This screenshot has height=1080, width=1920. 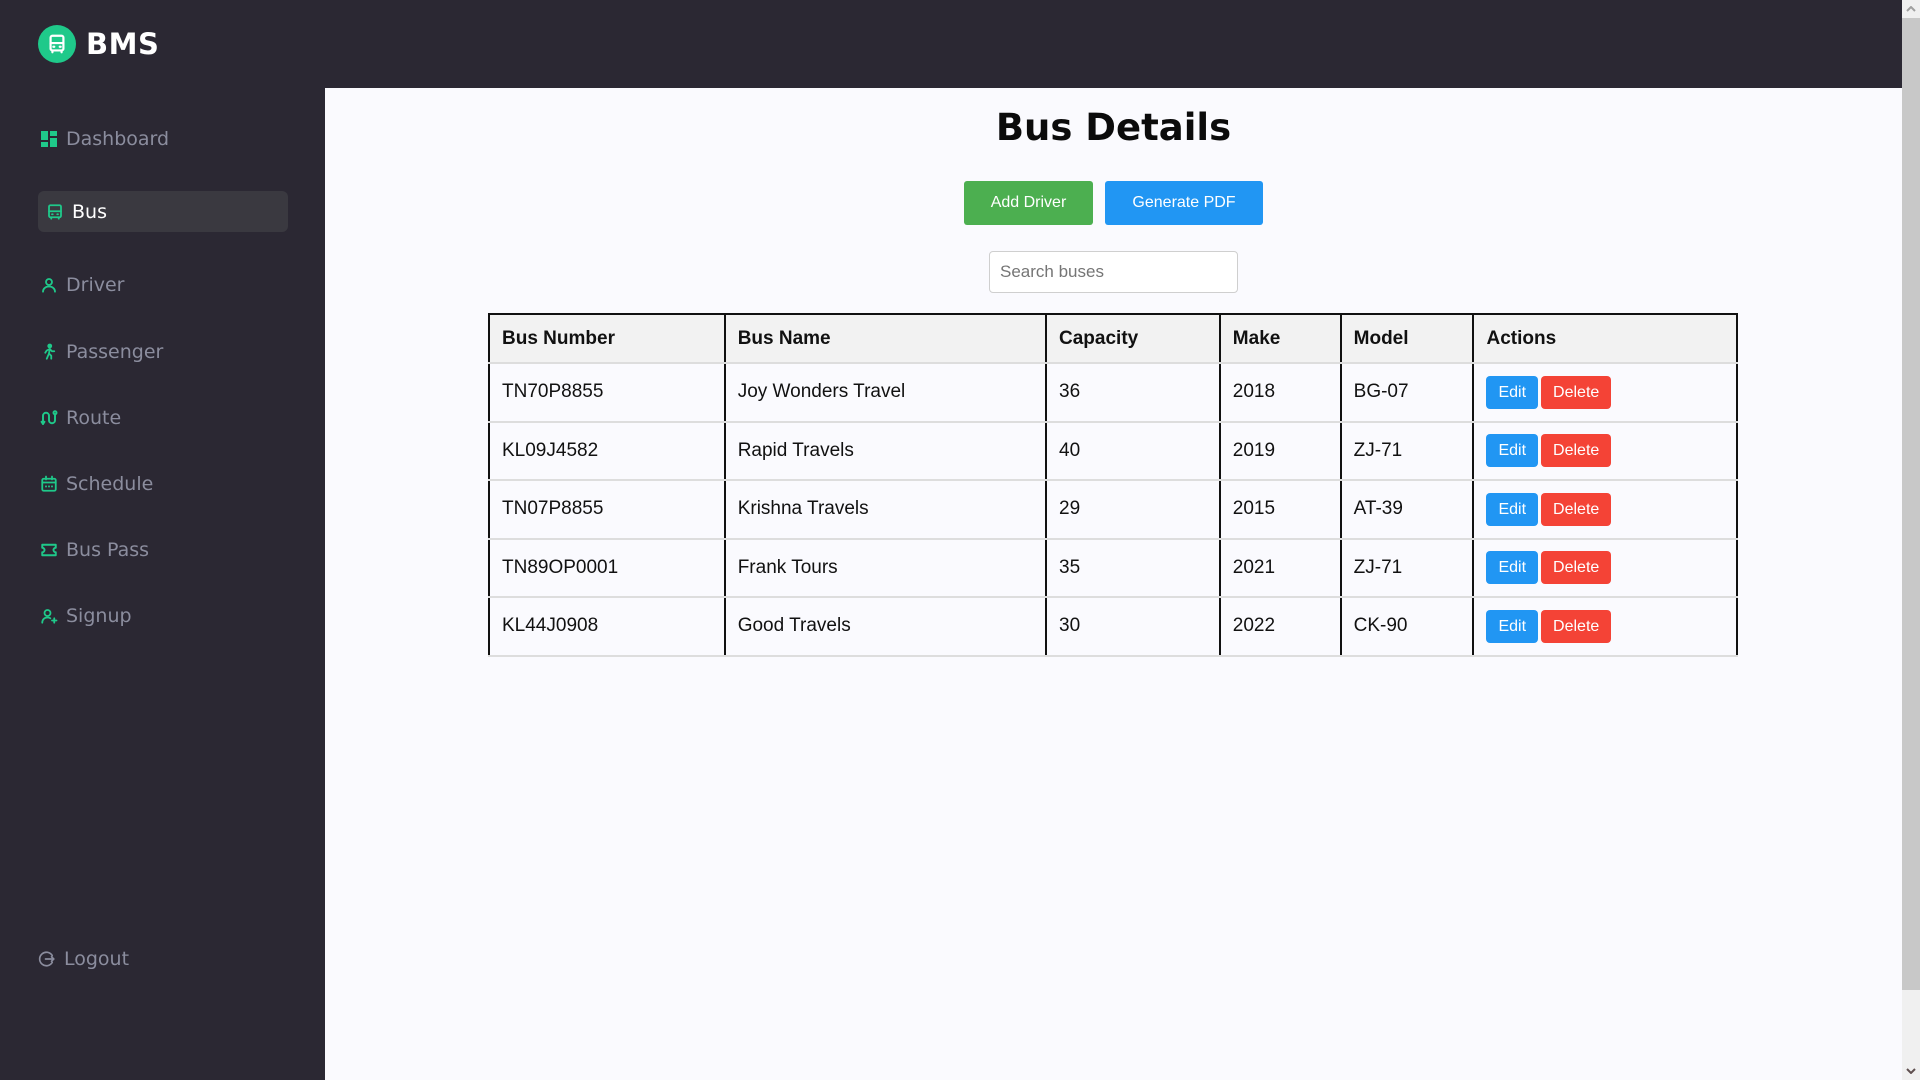 I want to click on sidebar-item-label: Dashboard, so click(x=118, y=138).